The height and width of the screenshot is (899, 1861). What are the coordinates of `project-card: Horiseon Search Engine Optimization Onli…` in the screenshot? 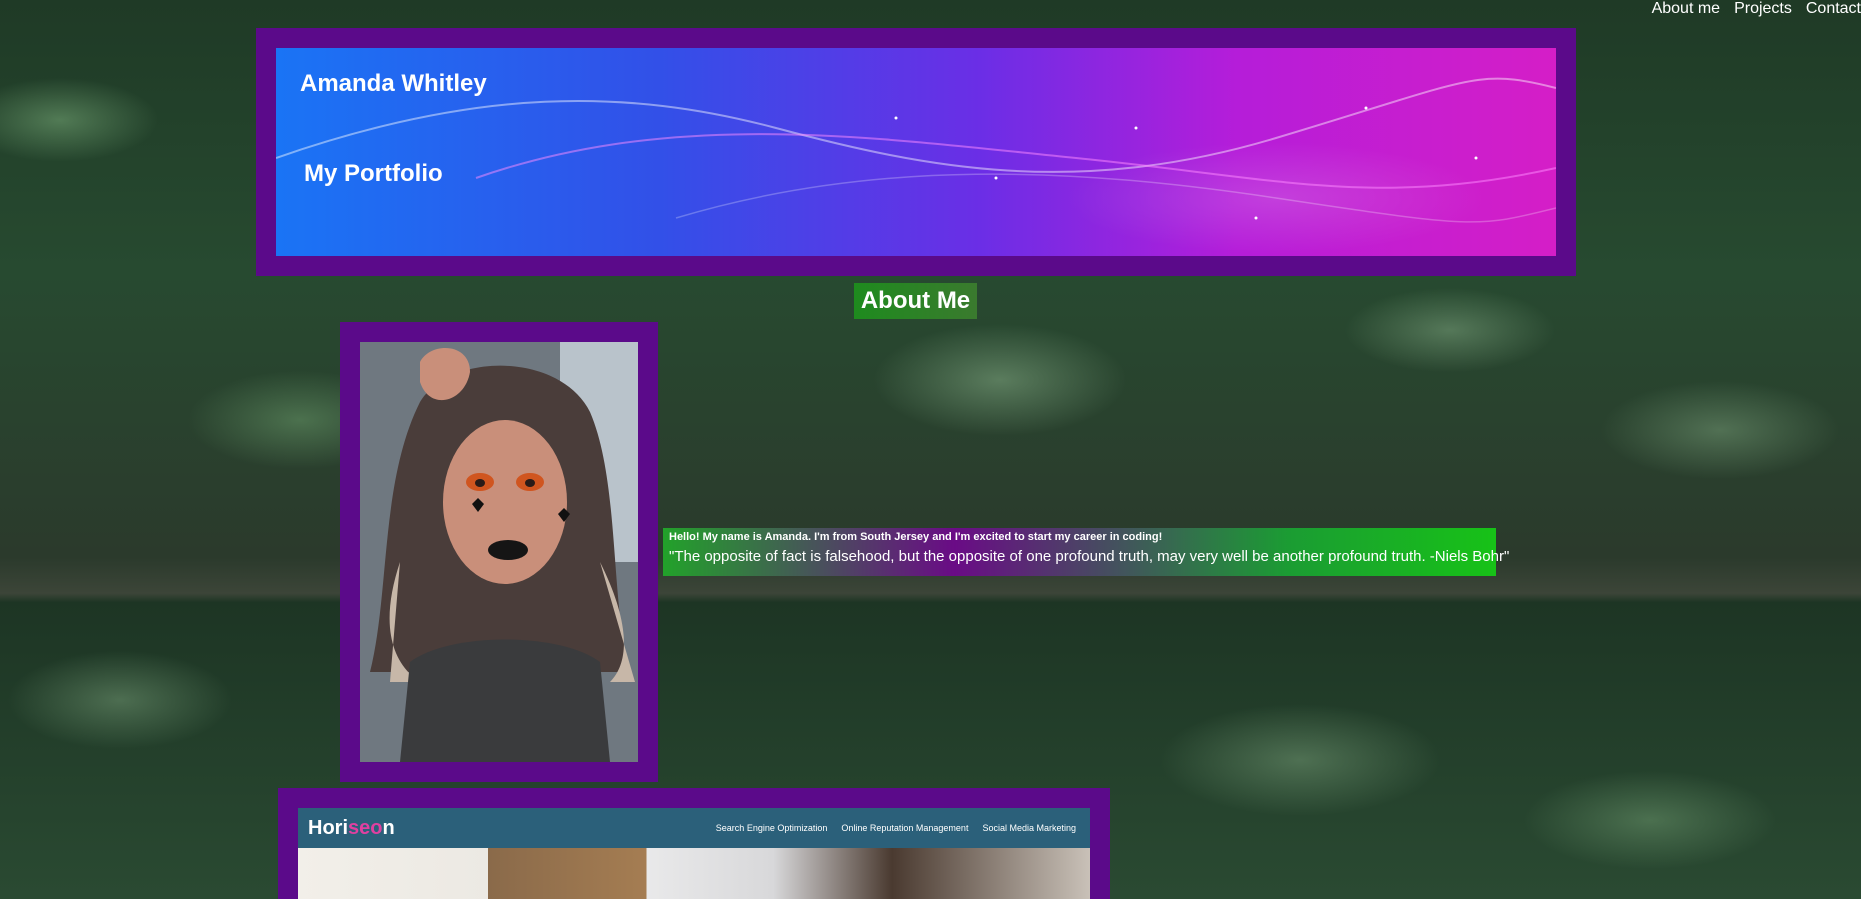 It's located at (694, 843).